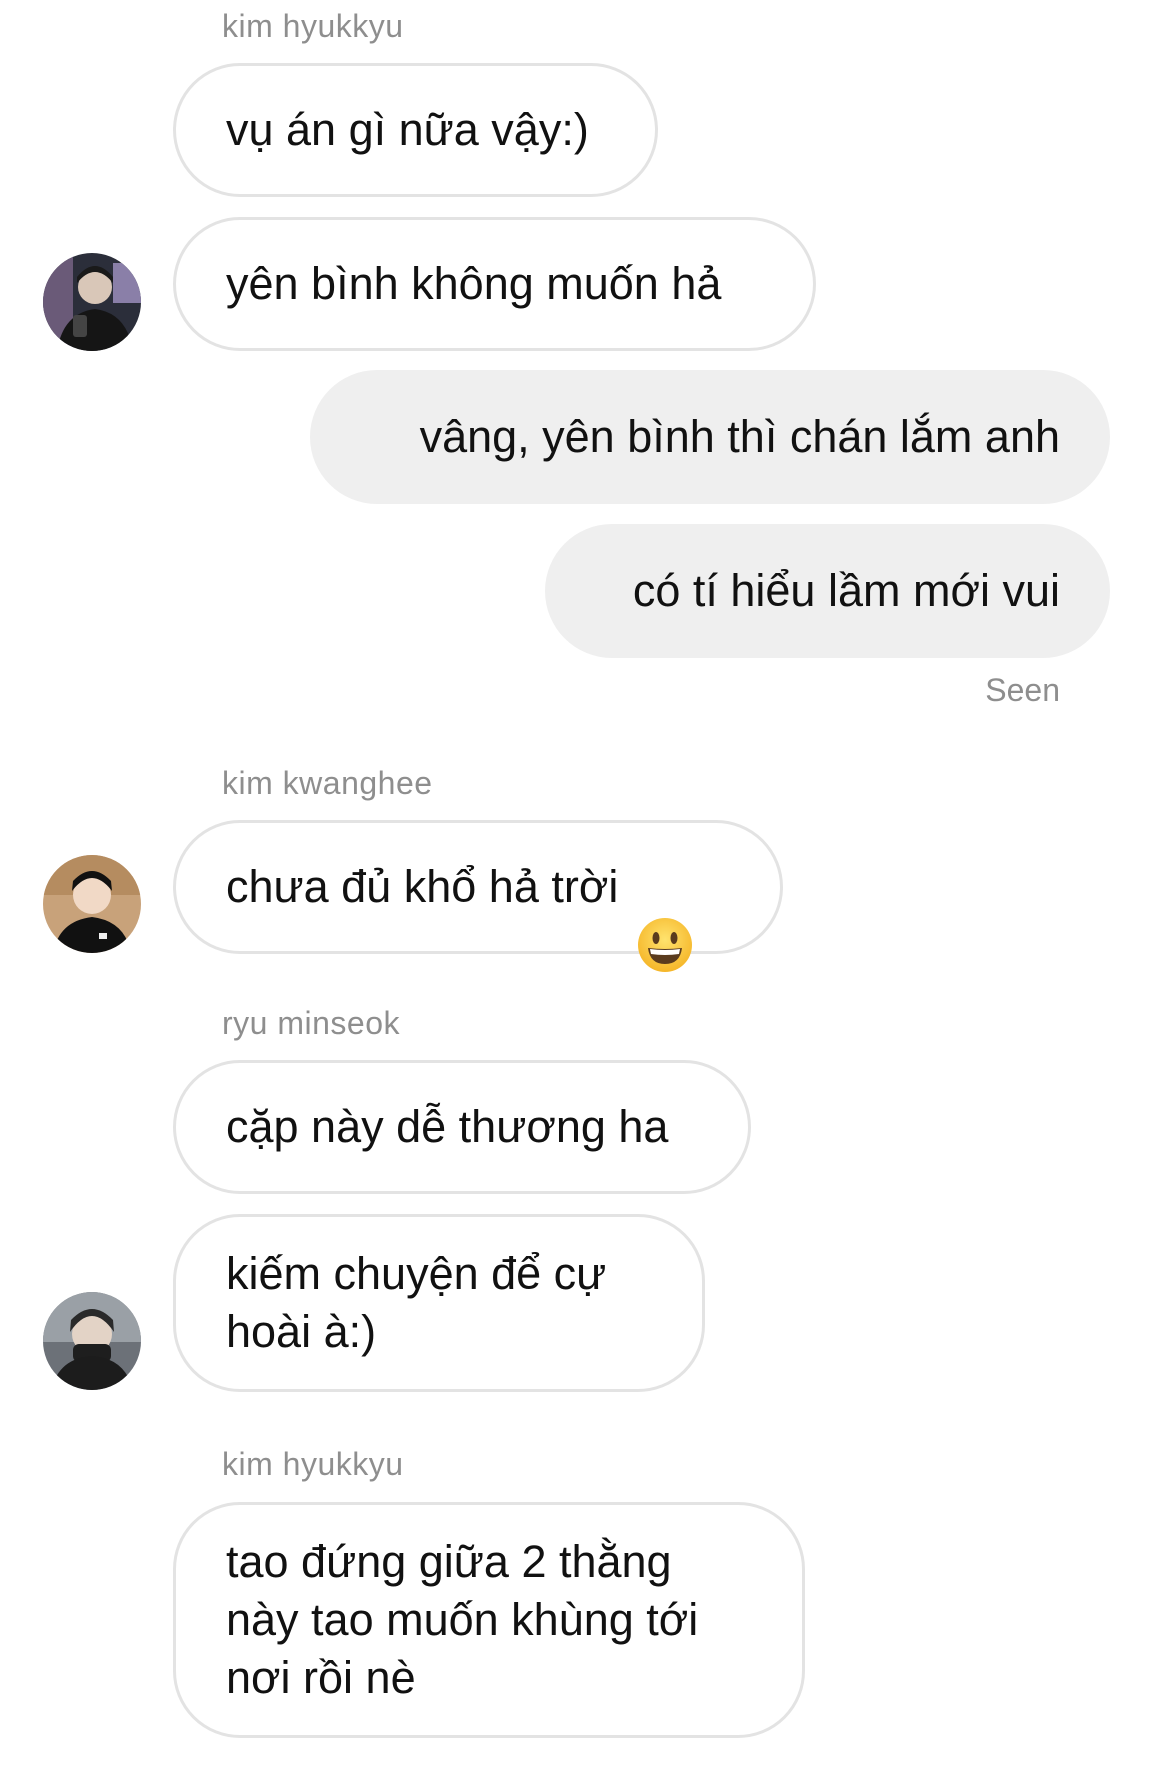  What do you see at coordinates (1022, 690) in the screenshot?
I see `seen-status: Seen` at bounding box center [1022, 690].